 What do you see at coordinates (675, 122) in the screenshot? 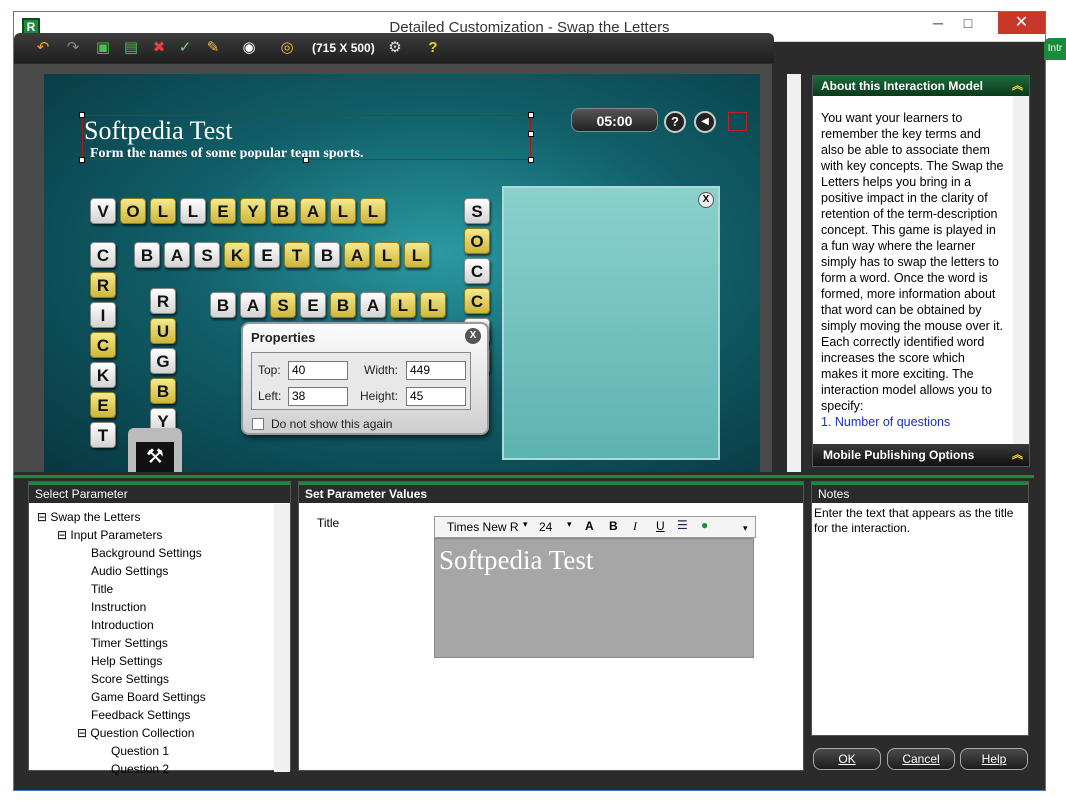
I see `game-help-icon: ?` at bounding box center [675, 122].